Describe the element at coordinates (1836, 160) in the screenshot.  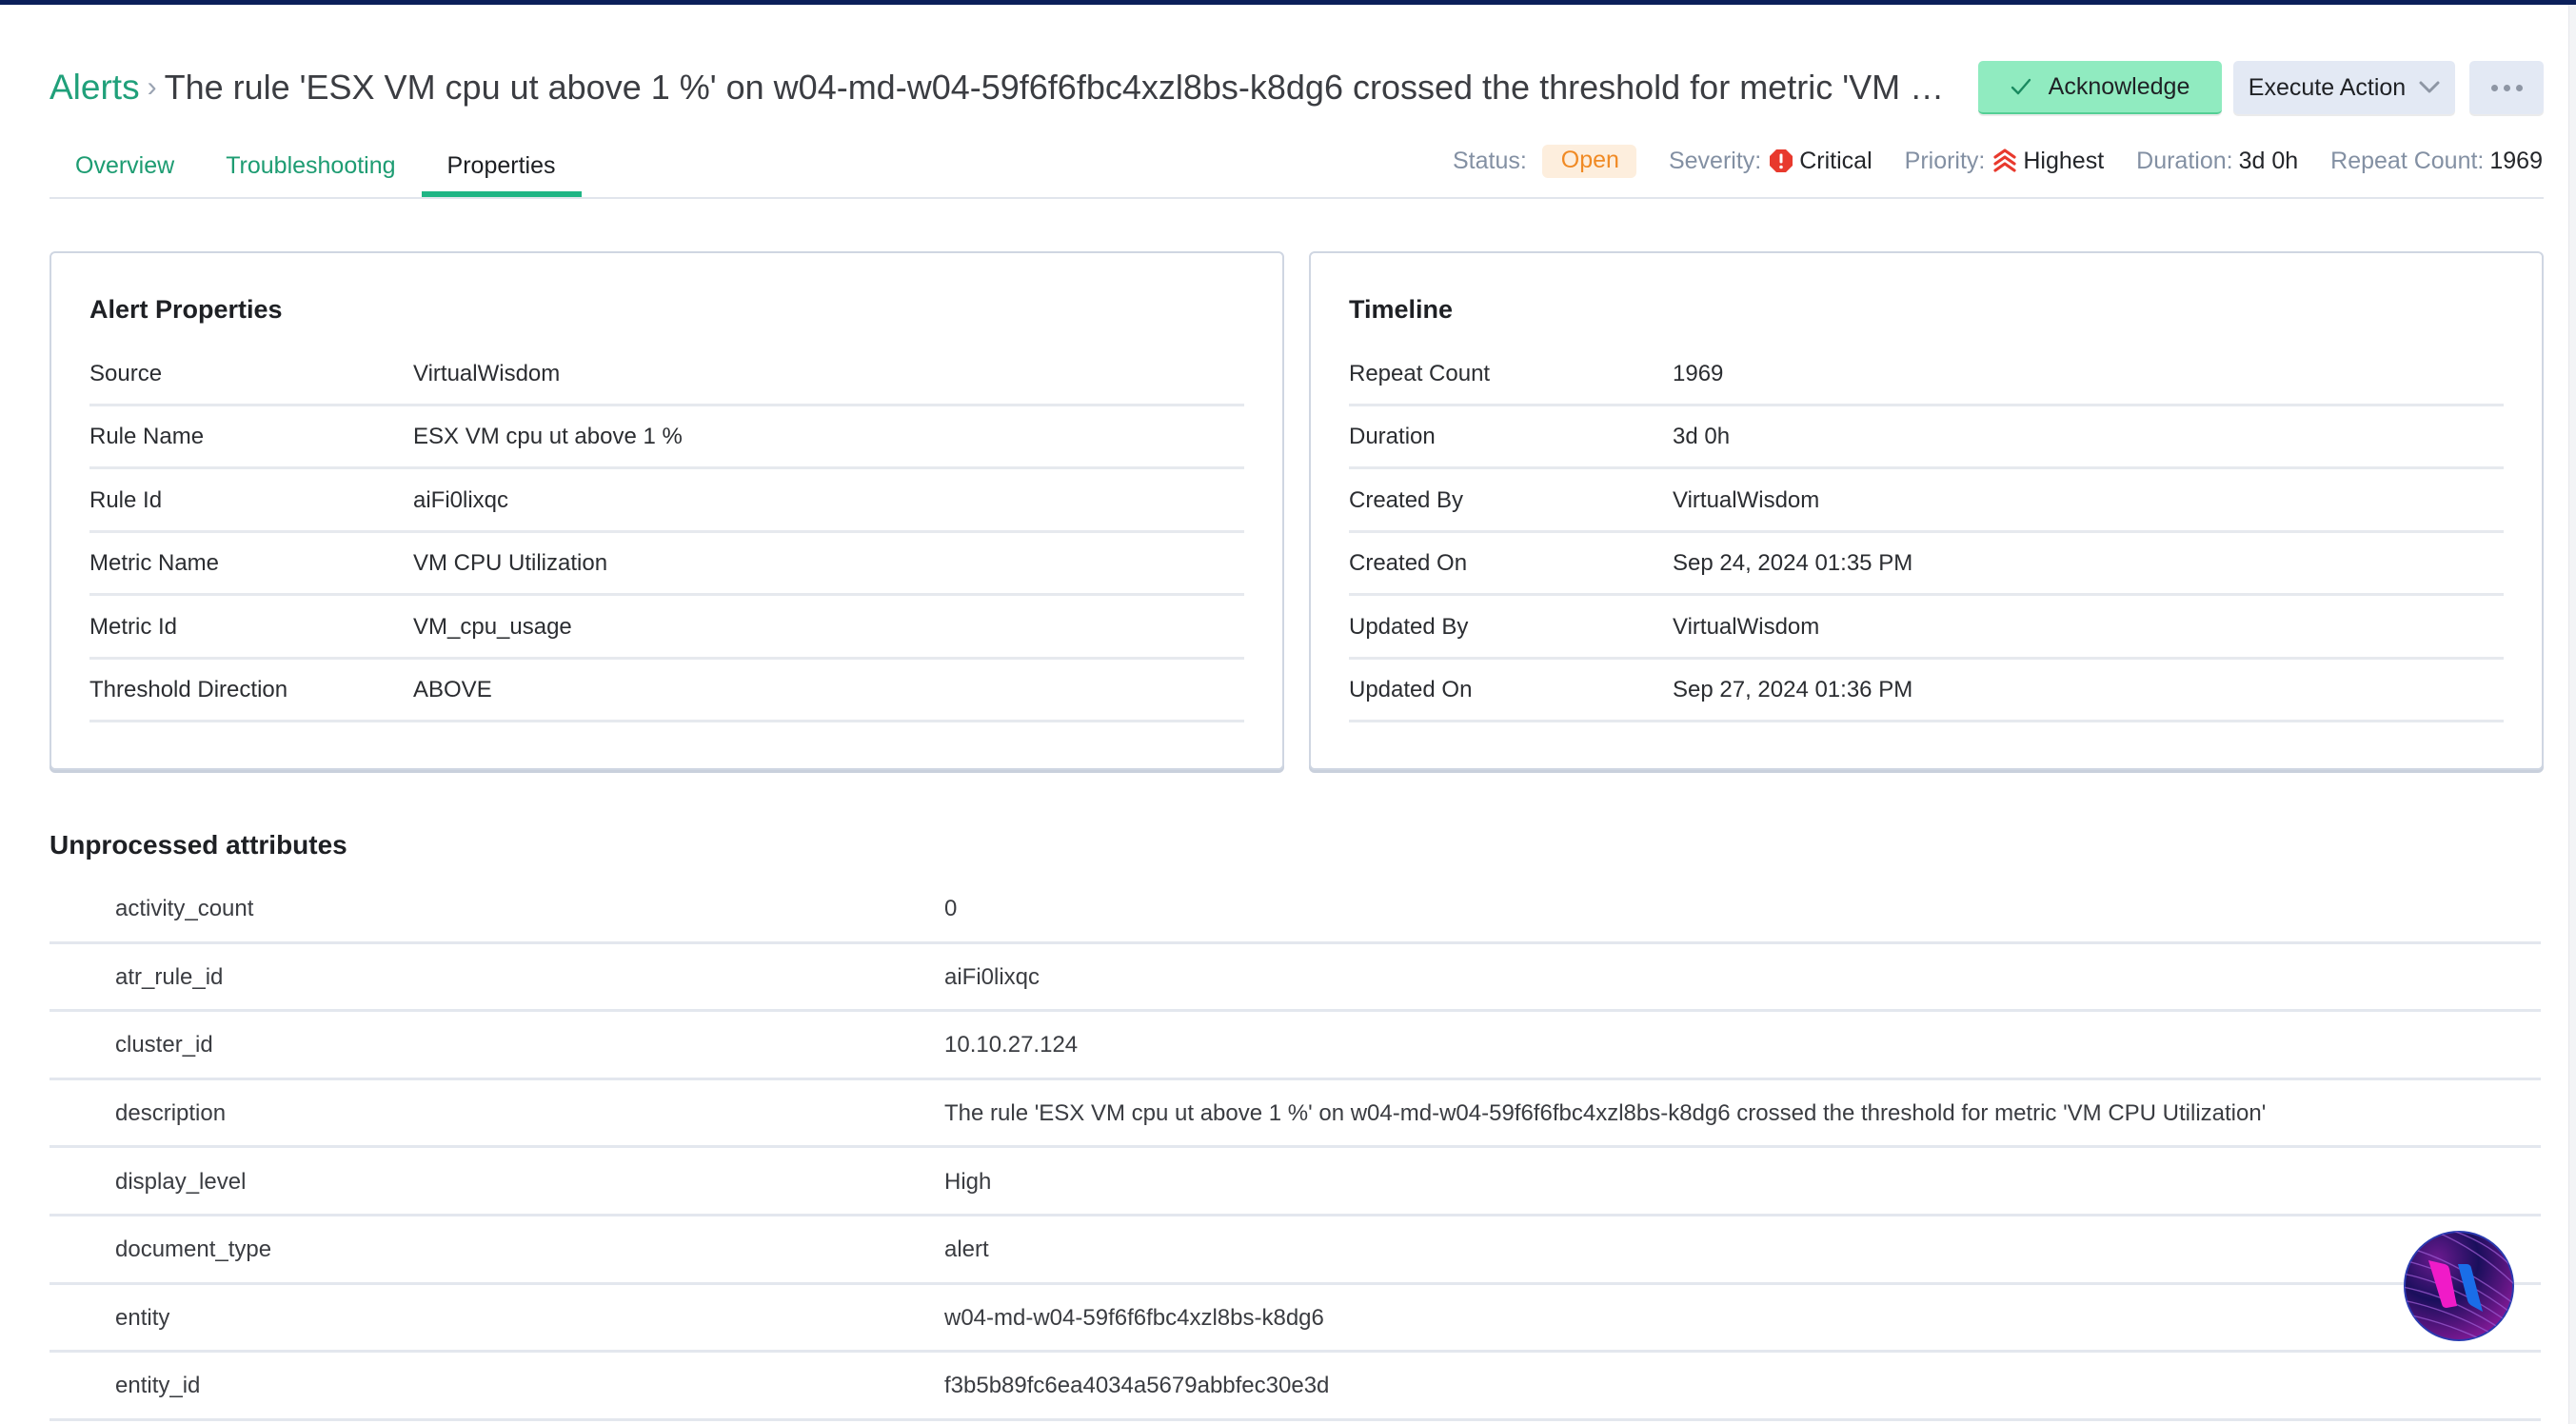
I see `severity-value: Critical` at that location.